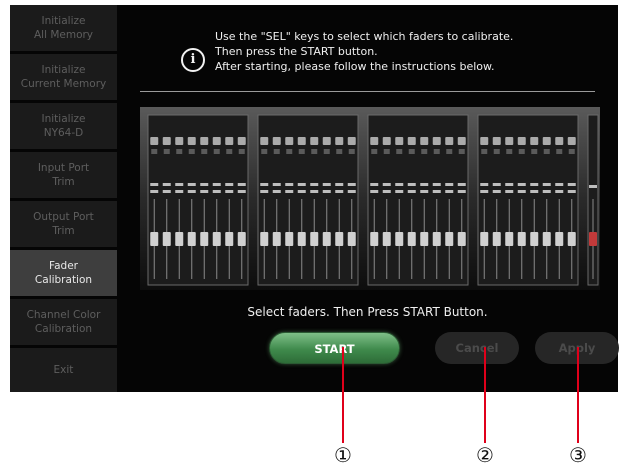 The width and height of the screenshot is (638, 470). What do you see at coordinates (193, 60) in the screenshot?
I see `info-icon: i` at bounding box center [193, 60].